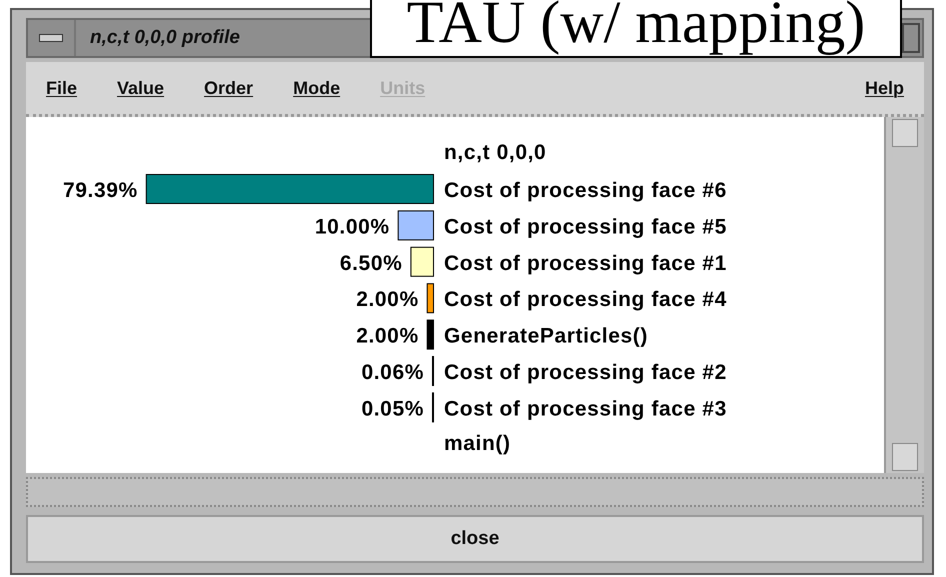  I want to click on menu-item: Order, so click(229, 88).